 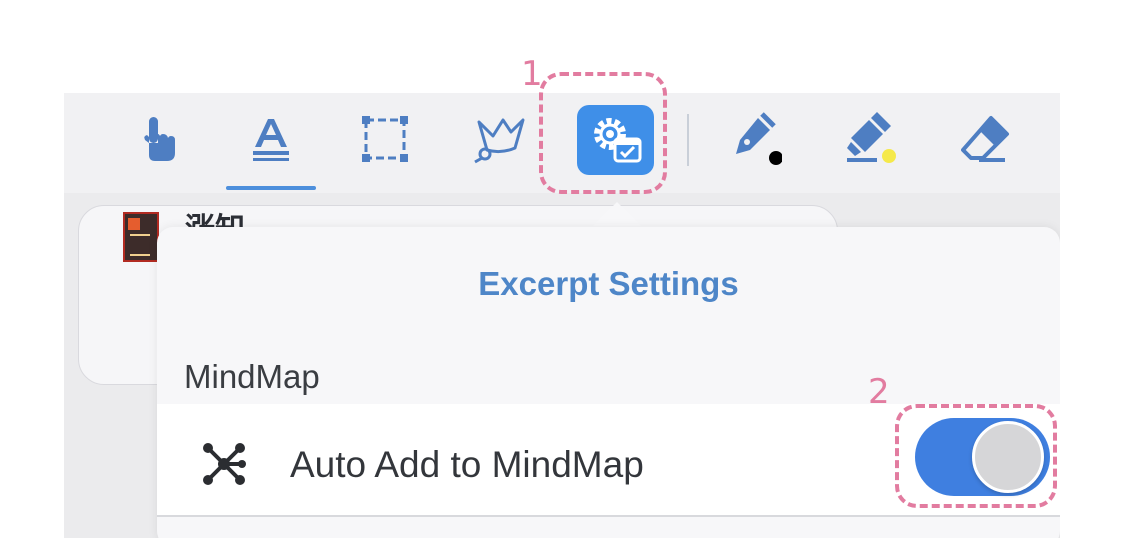 I want to click on callout-number-2: 2, so click(x=879, y=392).